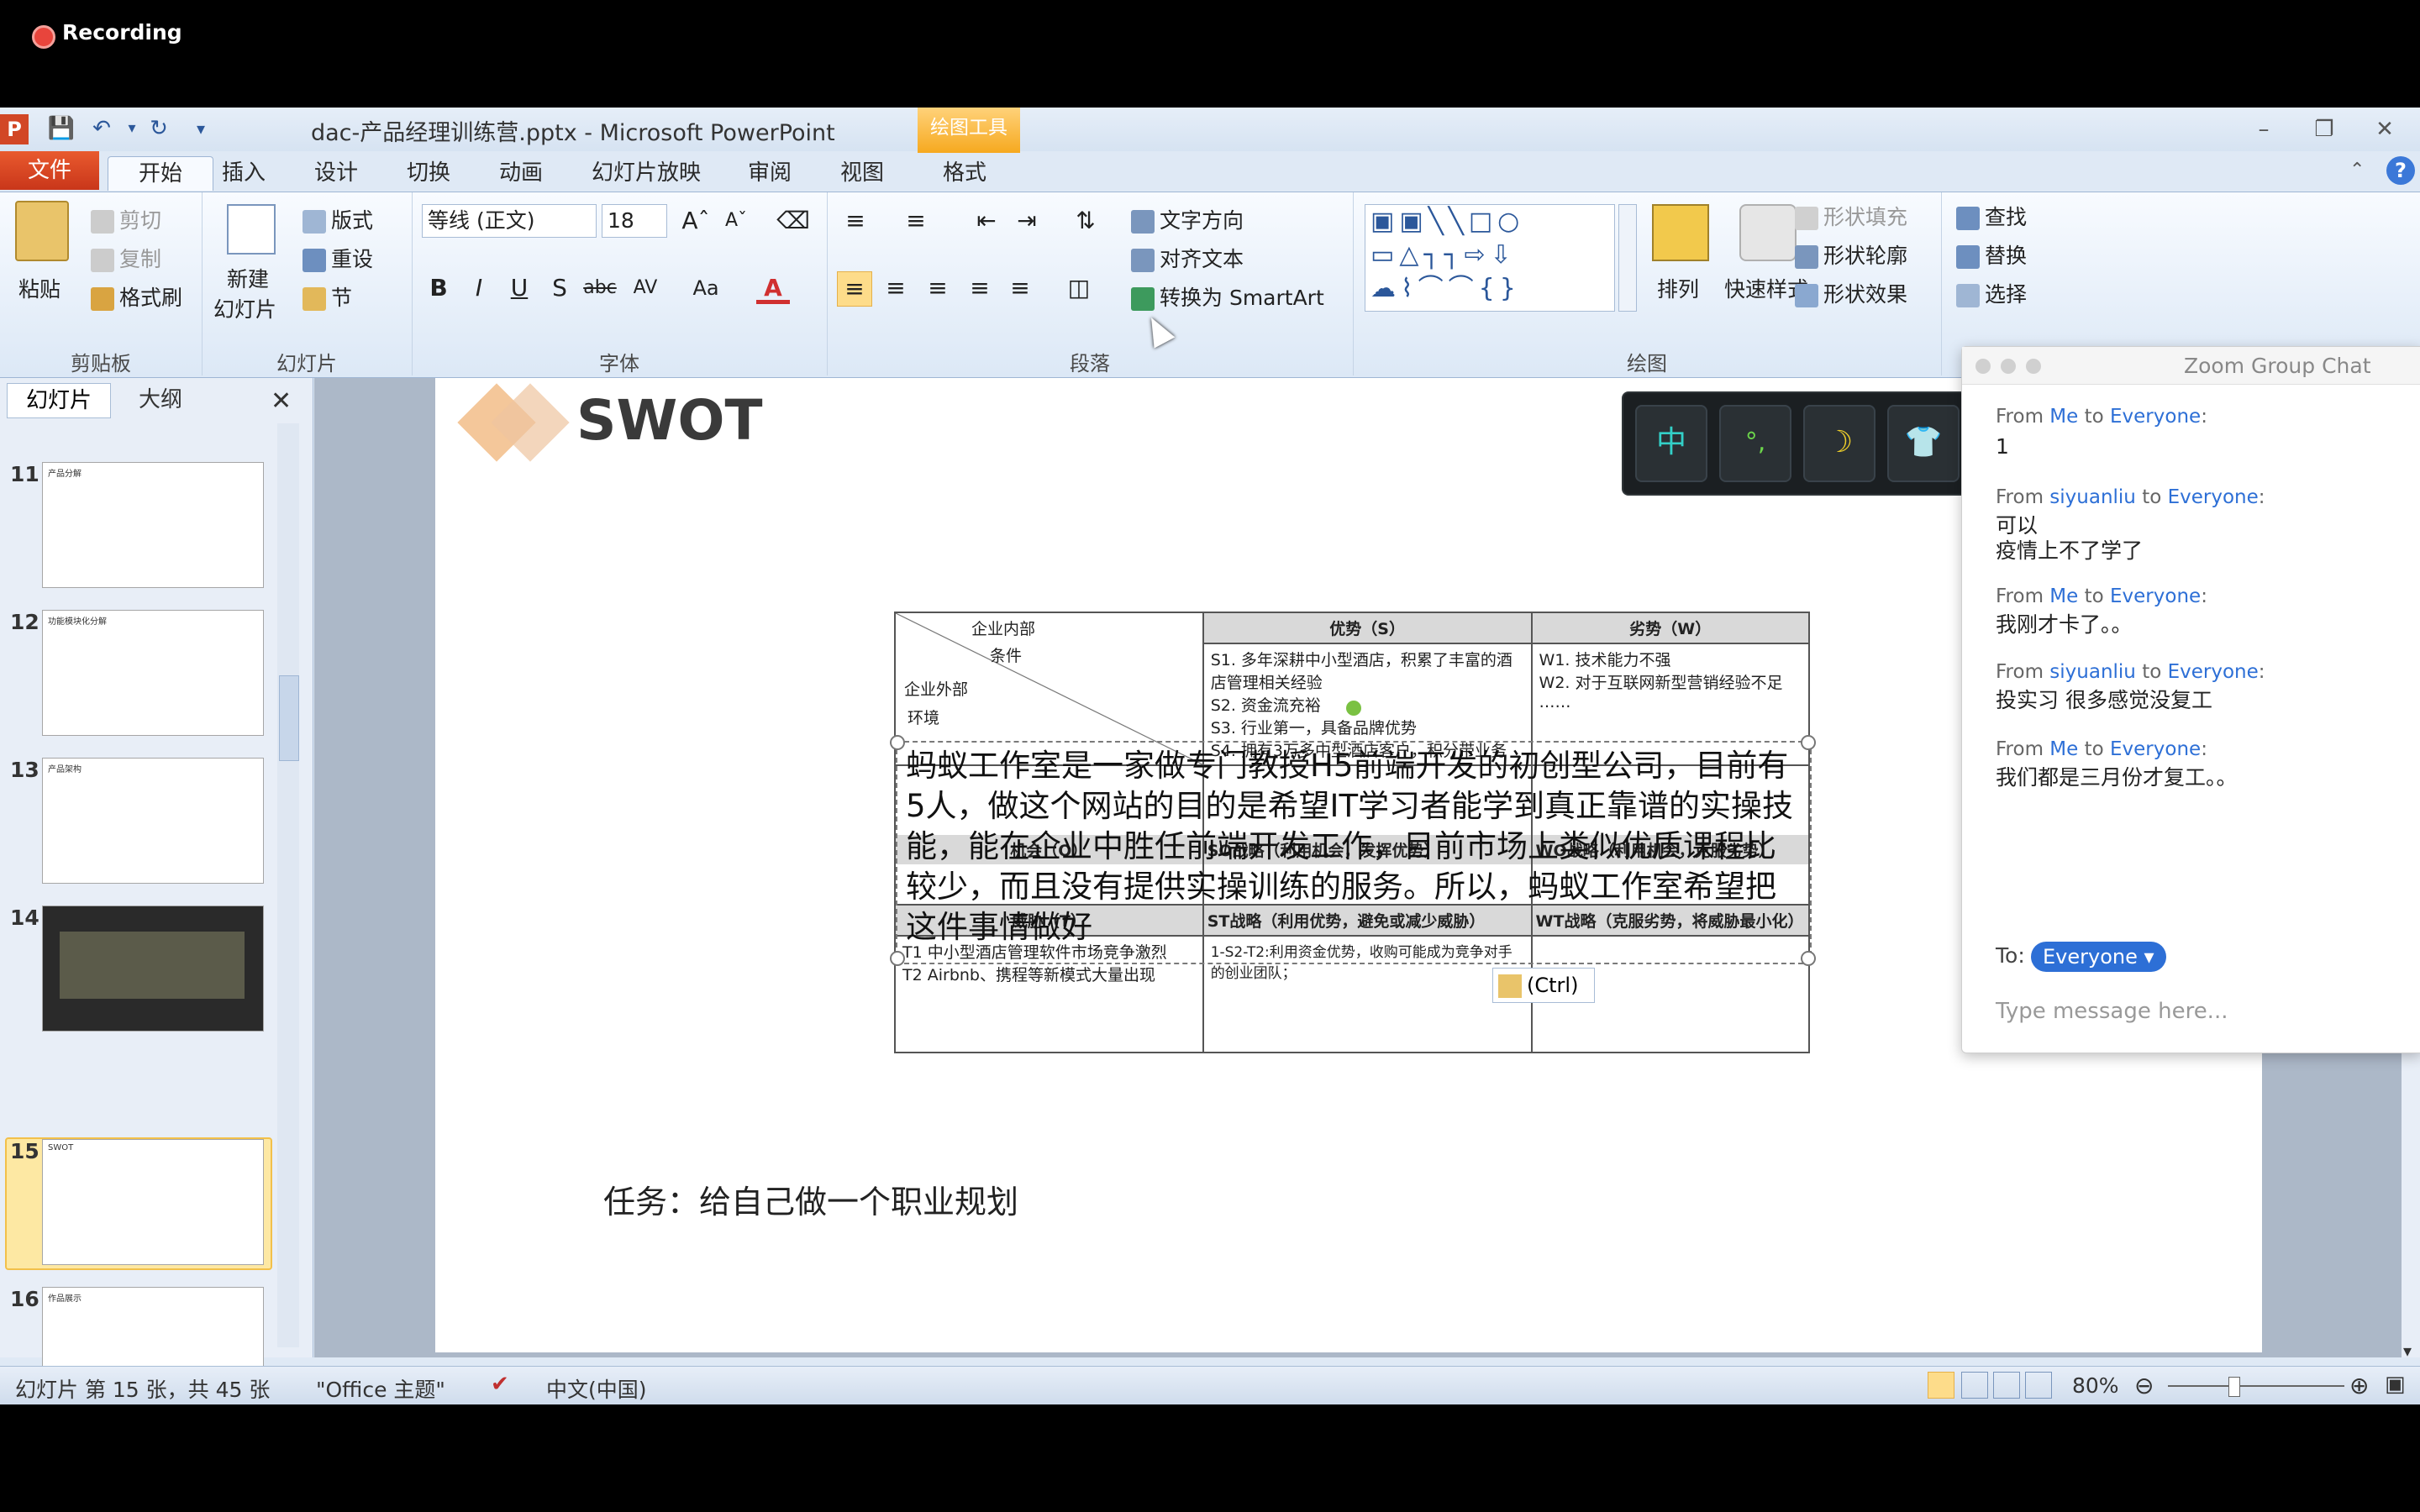 This screenshot has height=1512, width=2420. I want to click on ime-skin-icon: 👕, so click(1923, 443).